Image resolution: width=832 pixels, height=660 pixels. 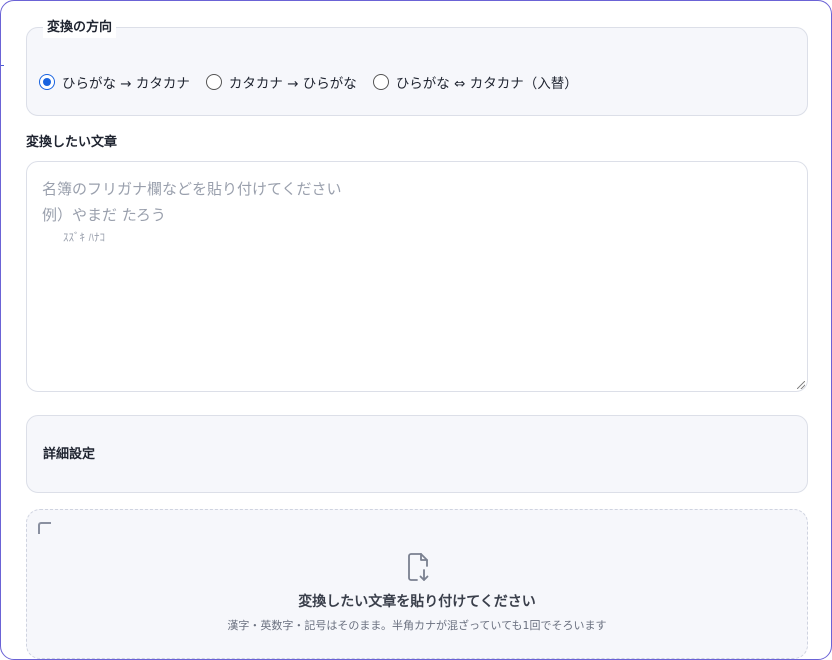 I want to click on resize-handle, so click(x=801, y=385).